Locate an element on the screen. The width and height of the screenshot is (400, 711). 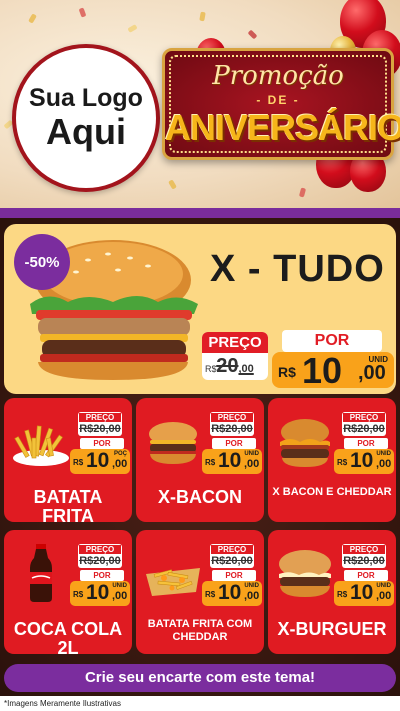
product-name: COCA COLA 2L is located at coordinates (68, 637).